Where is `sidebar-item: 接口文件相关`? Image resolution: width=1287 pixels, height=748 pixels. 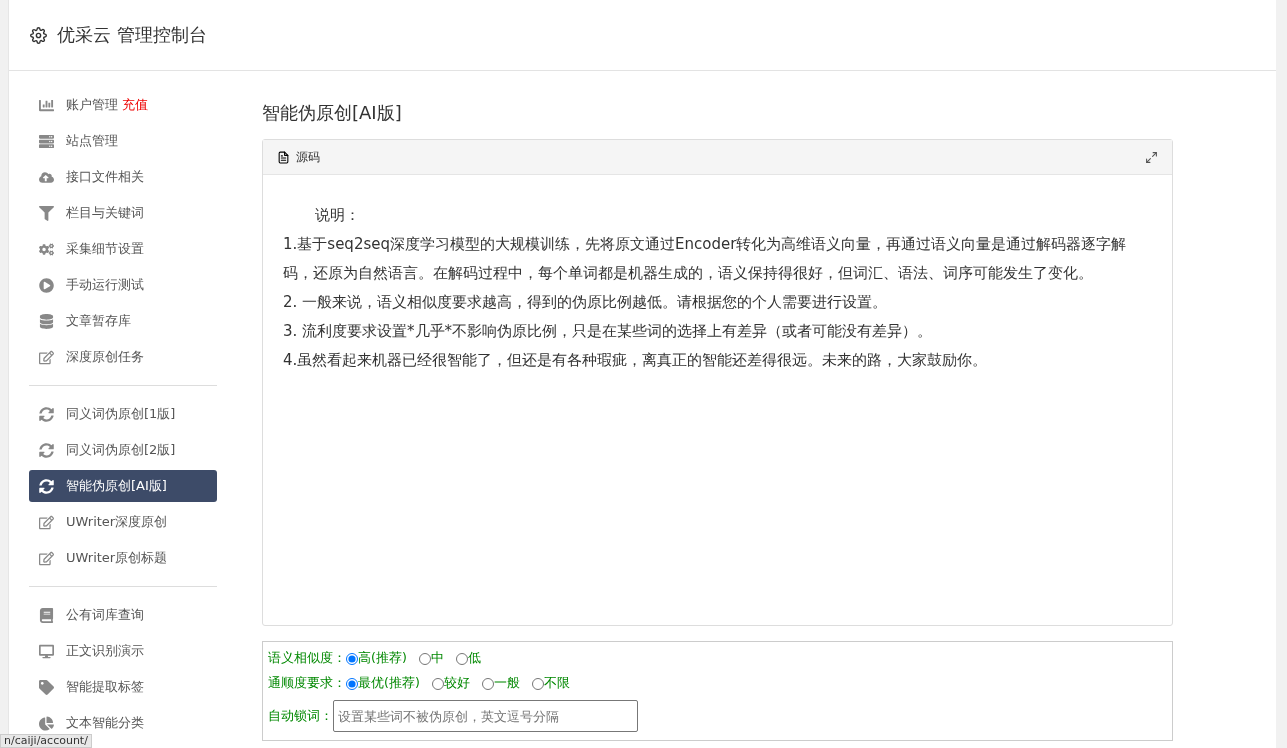
sidebar-item: 接口文件相关 is located at coordinates (123, 177).